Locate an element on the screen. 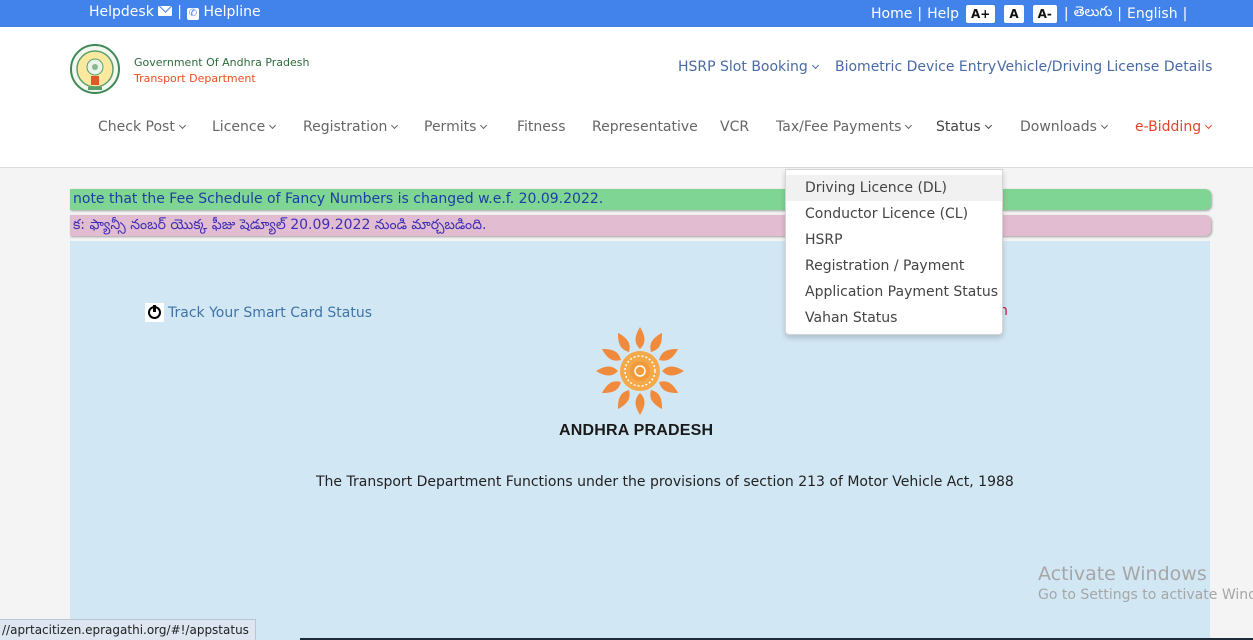 The height and width of the screenshot is (640, 1253). nav-registration: Registration is located at coordinates (351, 127).